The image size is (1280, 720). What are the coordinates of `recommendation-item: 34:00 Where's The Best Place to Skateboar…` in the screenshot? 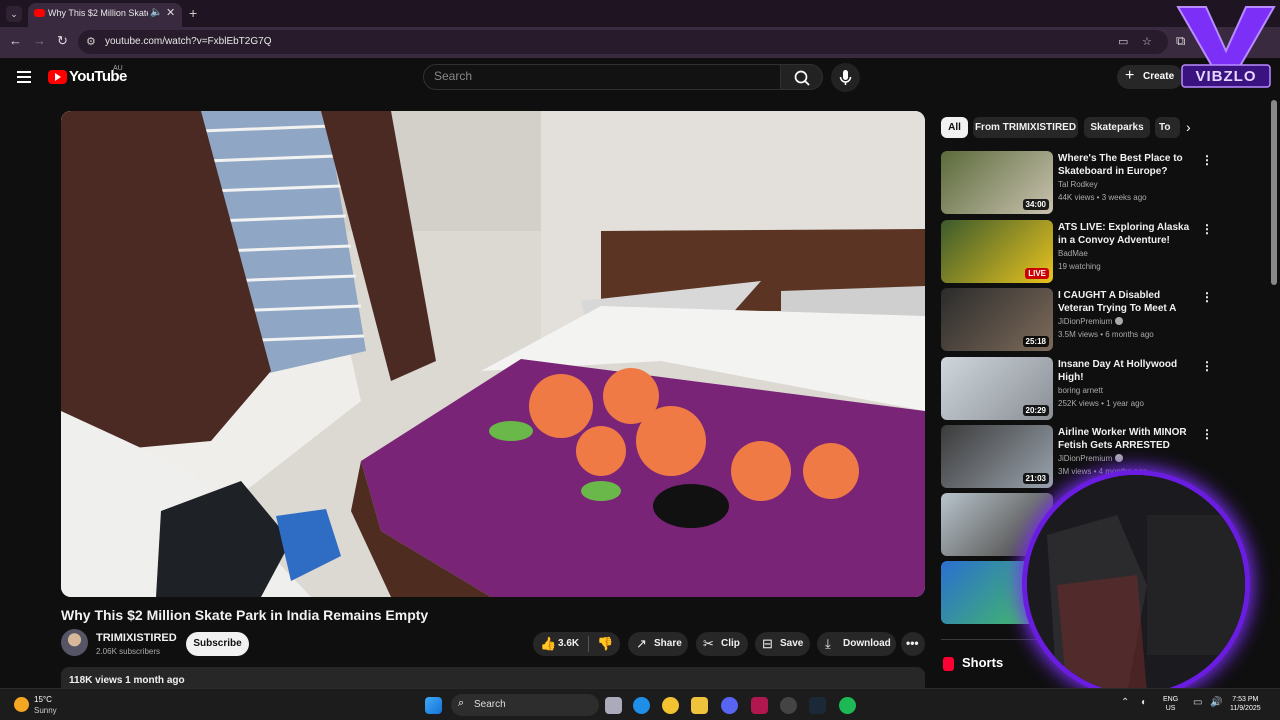 It's located at (1077, 182).